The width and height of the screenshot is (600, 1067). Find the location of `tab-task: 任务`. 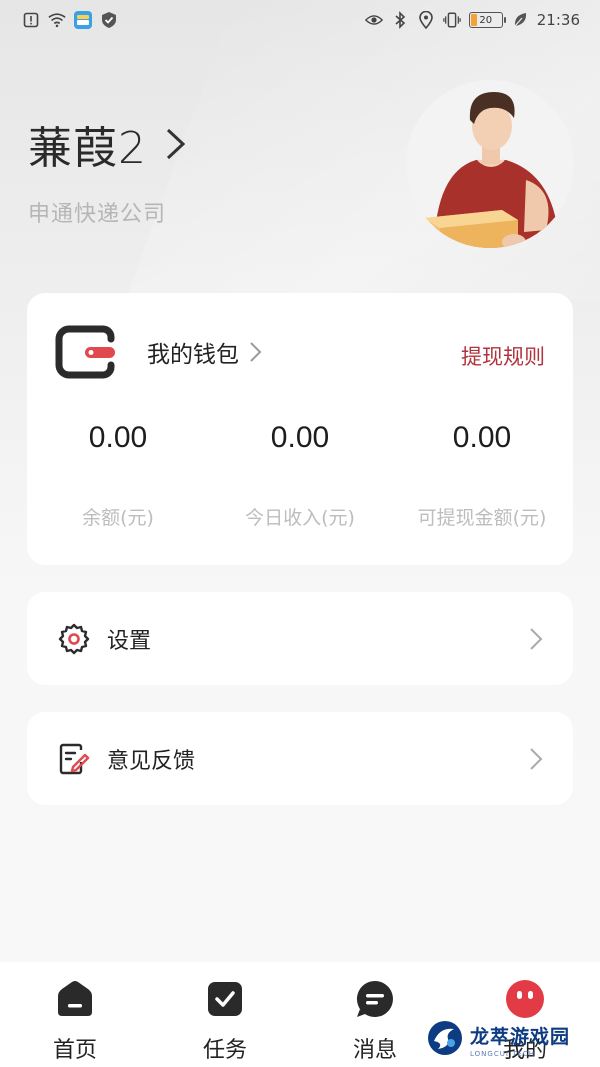

tab-task: 任务 is located at coordinates (225, 1014).